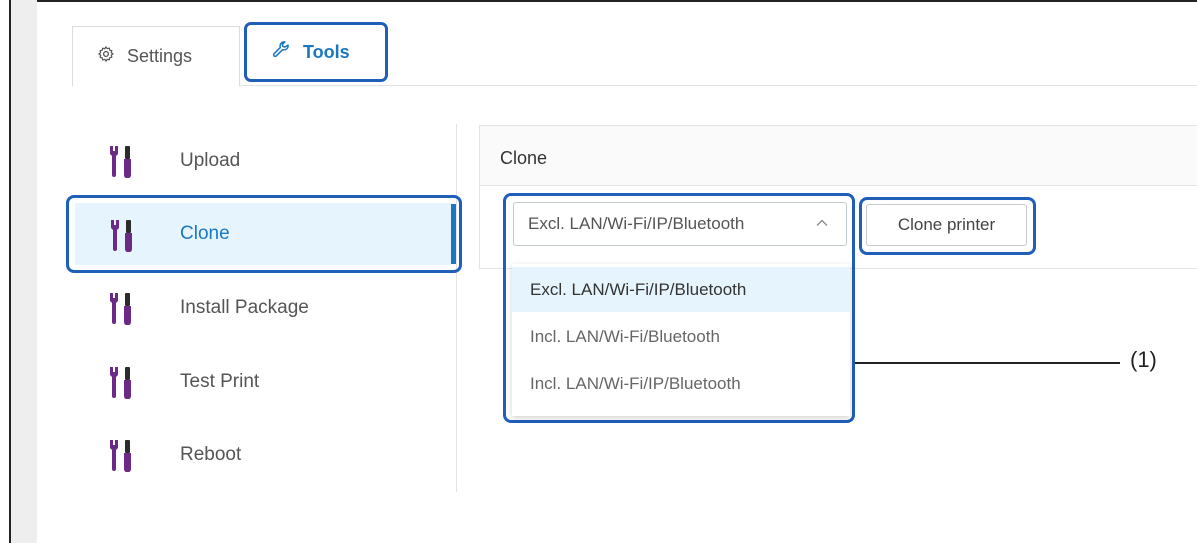 This screenshot has height=543, width=1197. What do you see at coordinates (946, 225) in the screenshot?
I see `clone-printer-button: Clone printer` at bounding box center [946, 225].